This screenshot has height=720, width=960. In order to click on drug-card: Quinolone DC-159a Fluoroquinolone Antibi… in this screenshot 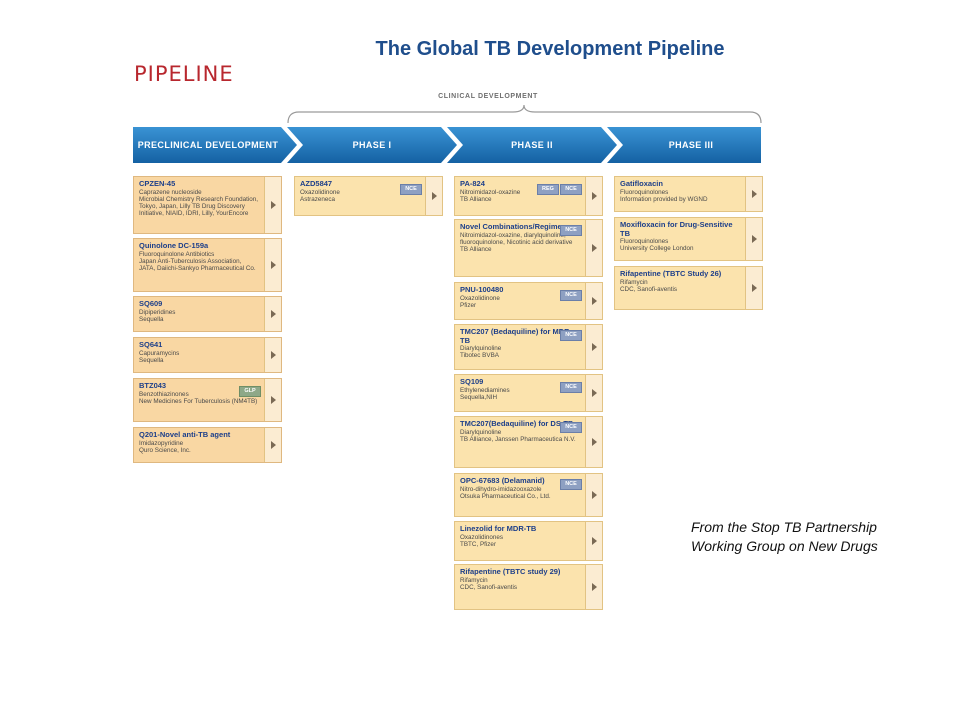, I will do `click(207, 265)`.